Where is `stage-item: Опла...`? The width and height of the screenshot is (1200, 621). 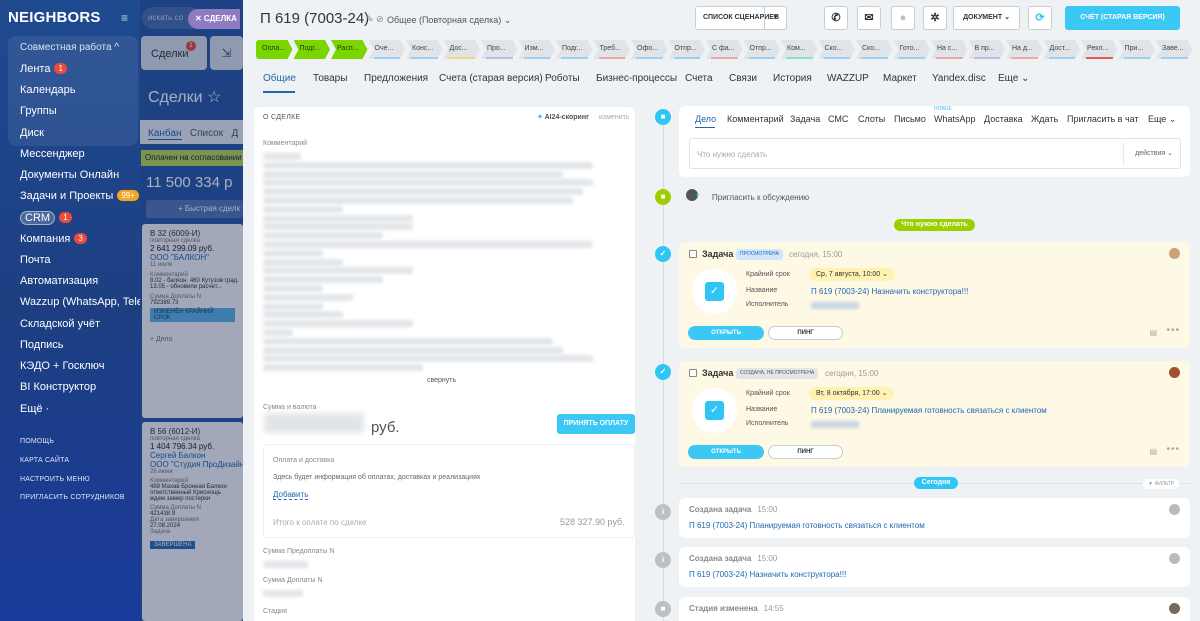
stage-item: Опла... is located at coordinates (274, 49).